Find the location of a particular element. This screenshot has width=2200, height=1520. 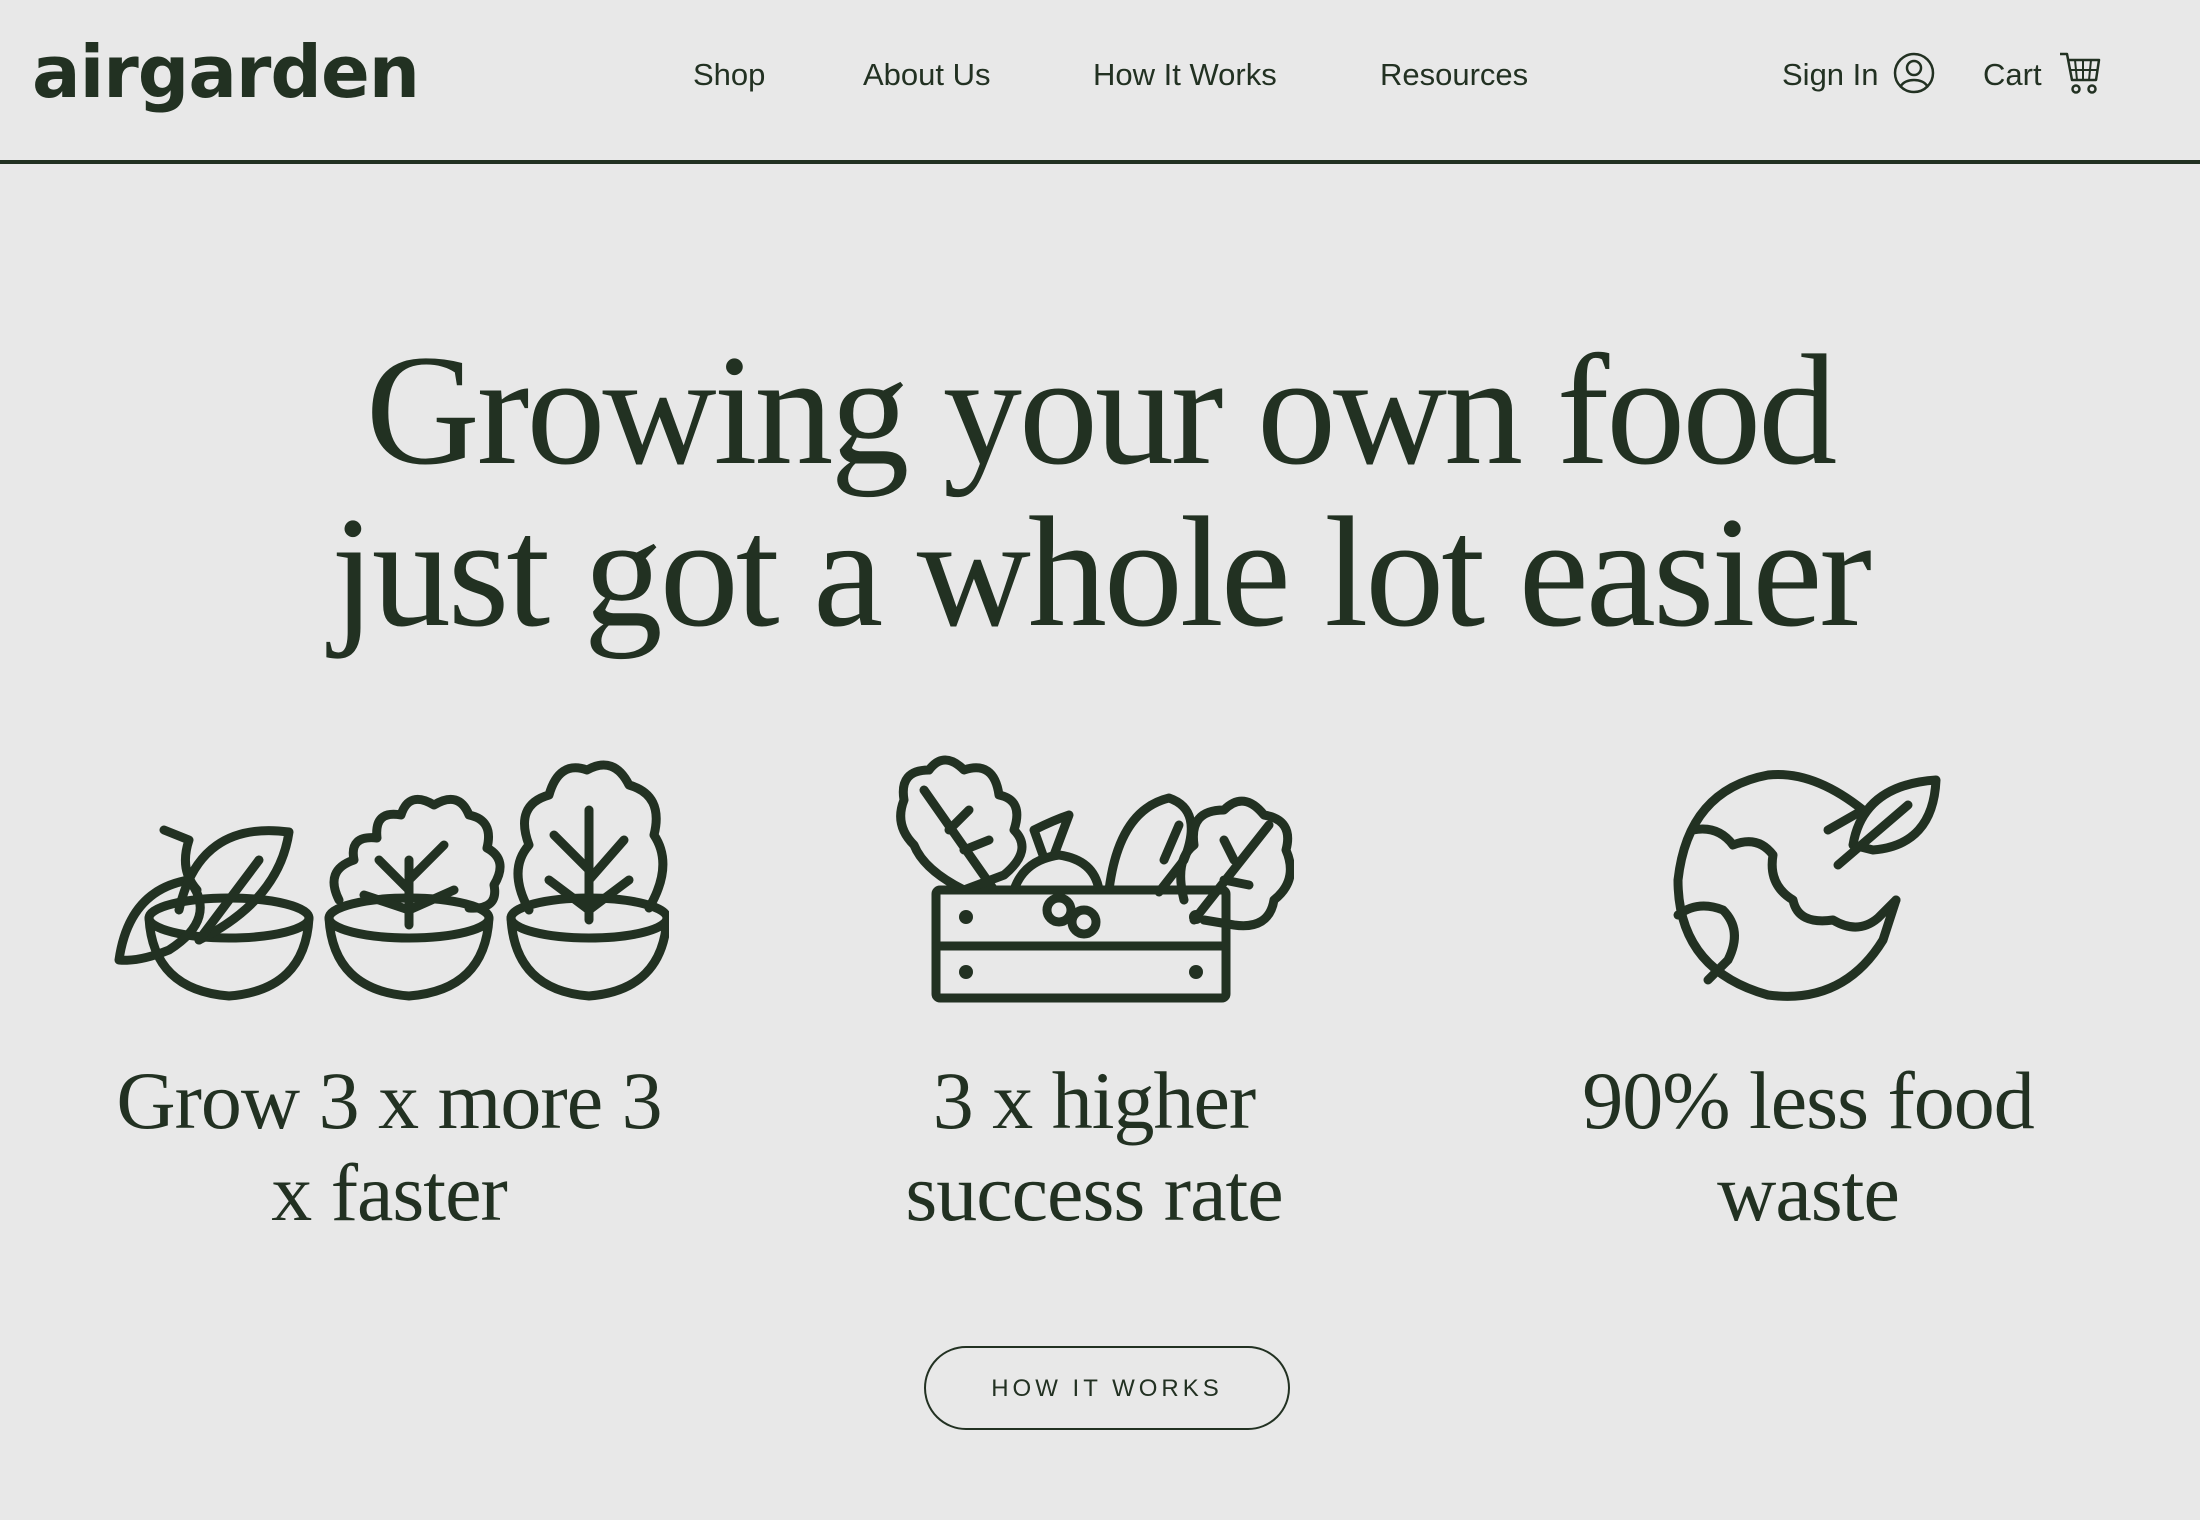

cart-link: Cart is located at coordinates (2012, 75).